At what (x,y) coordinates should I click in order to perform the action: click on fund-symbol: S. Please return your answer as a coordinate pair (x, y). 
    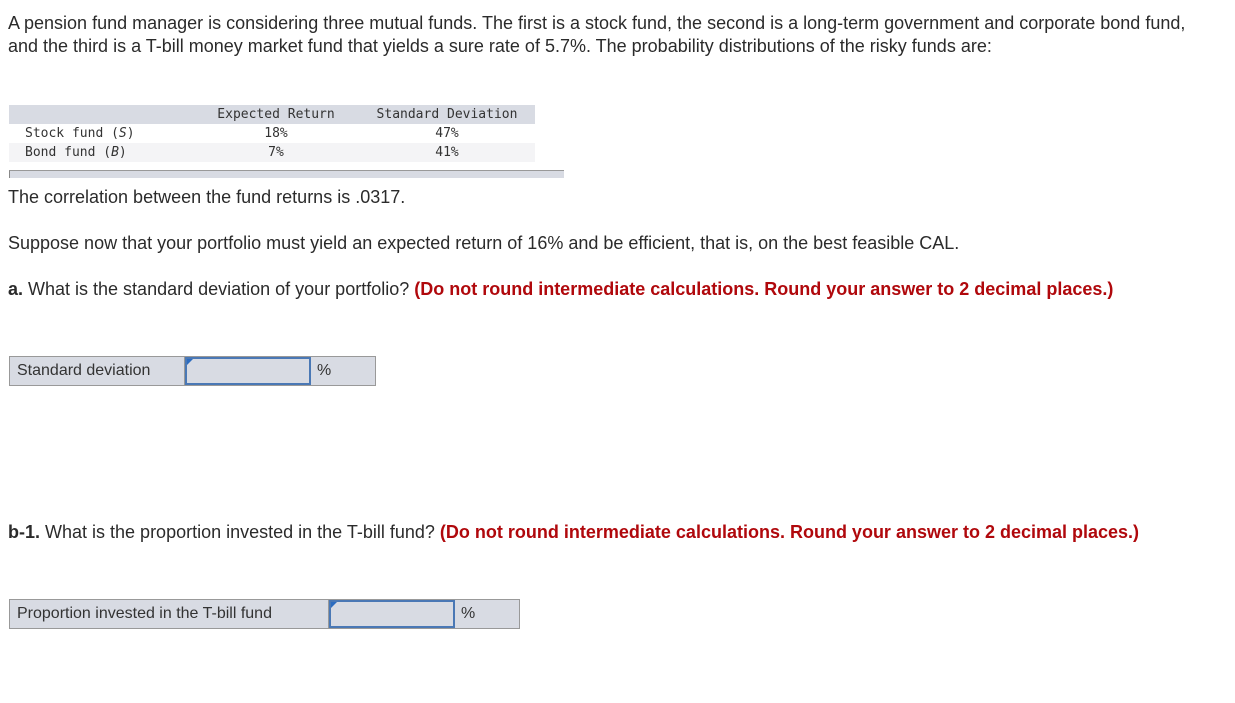
    Looking at the image, I should click on (122, 133).